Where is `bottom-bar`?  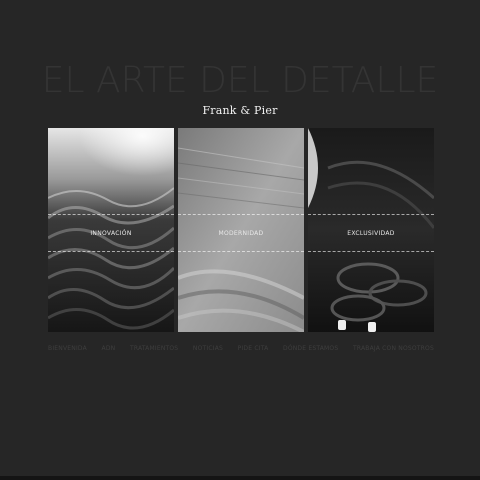 bottom-bar is located at coordinates (240, 478).